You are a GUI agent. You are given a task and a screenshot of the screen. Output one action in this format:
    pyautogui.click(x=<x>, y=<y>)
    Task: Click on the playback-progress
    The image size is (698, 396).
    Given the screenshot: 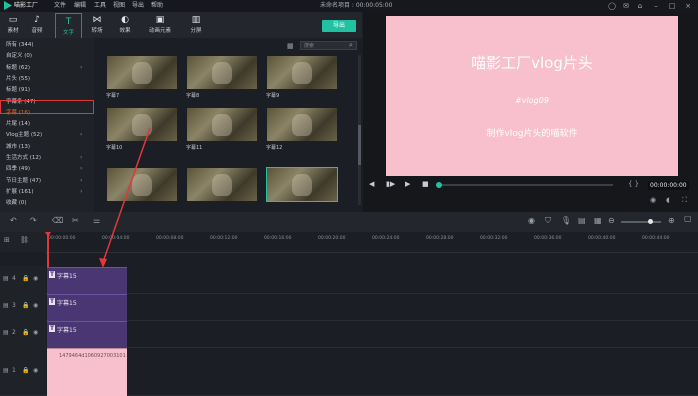 What is the action you would take?
    pyautogui.click(x=525, y=185)
    